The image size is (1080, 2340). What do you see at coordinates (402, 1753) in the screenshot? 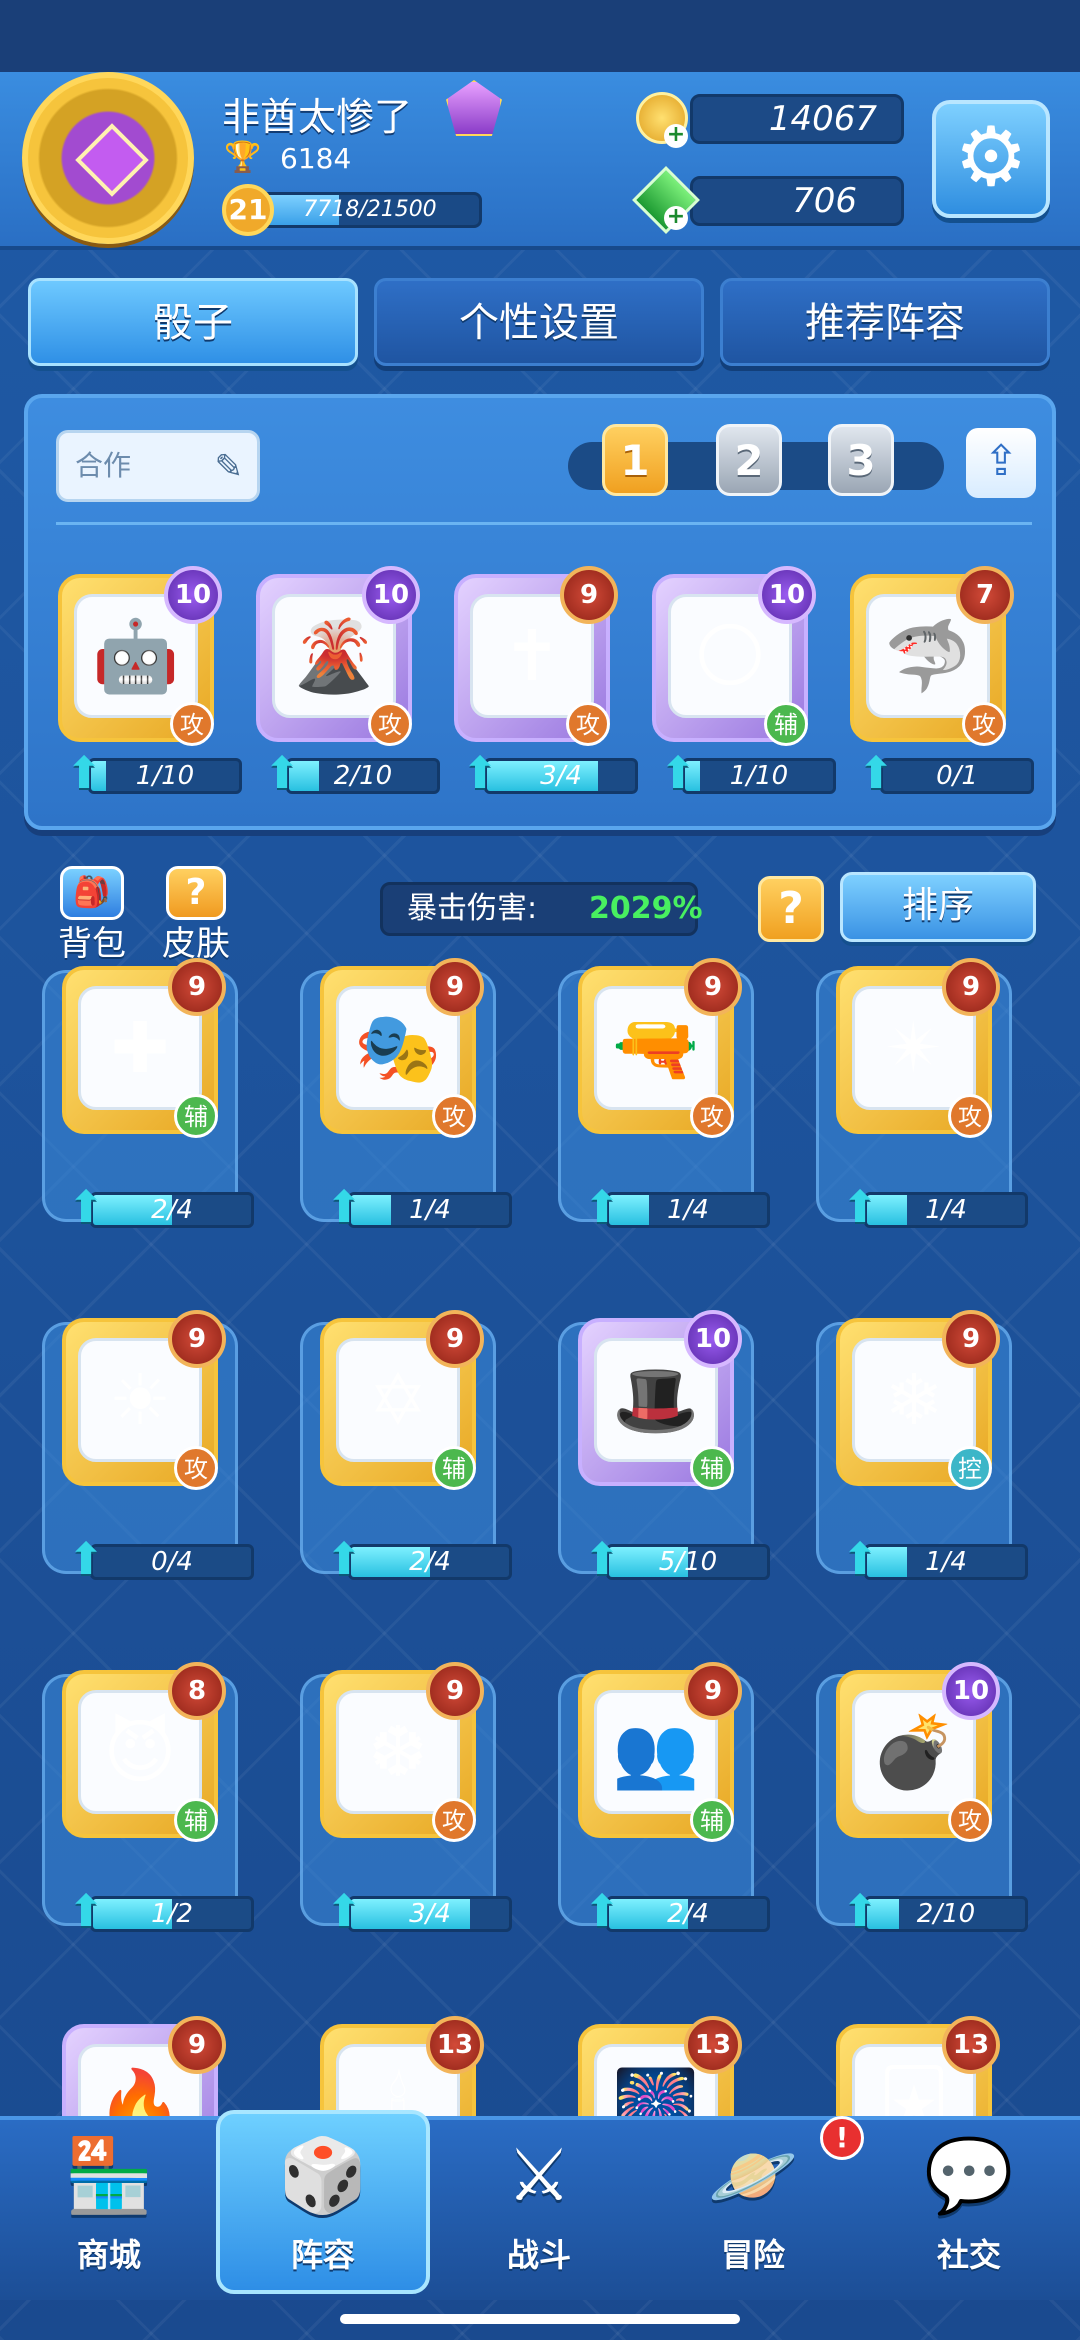
I see `collection-die: ❆ 9 攻` at bounding box center [402, 1753].